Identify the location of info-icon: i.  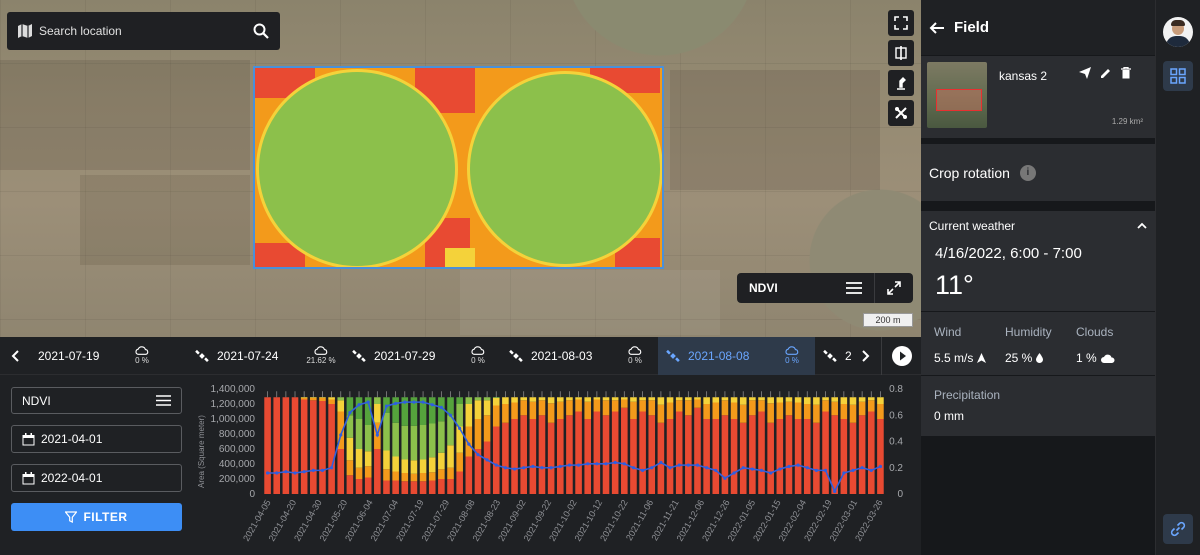
(1027, 172).